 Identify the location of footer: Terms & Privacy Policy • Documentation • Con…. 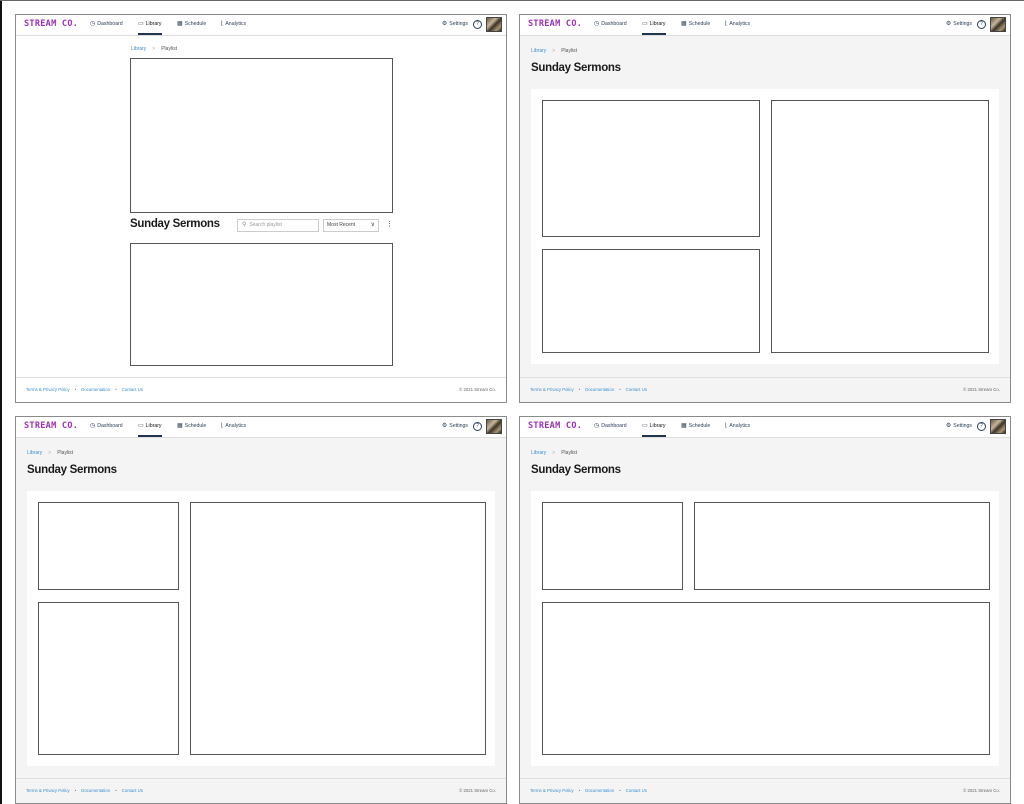
(261, 790).